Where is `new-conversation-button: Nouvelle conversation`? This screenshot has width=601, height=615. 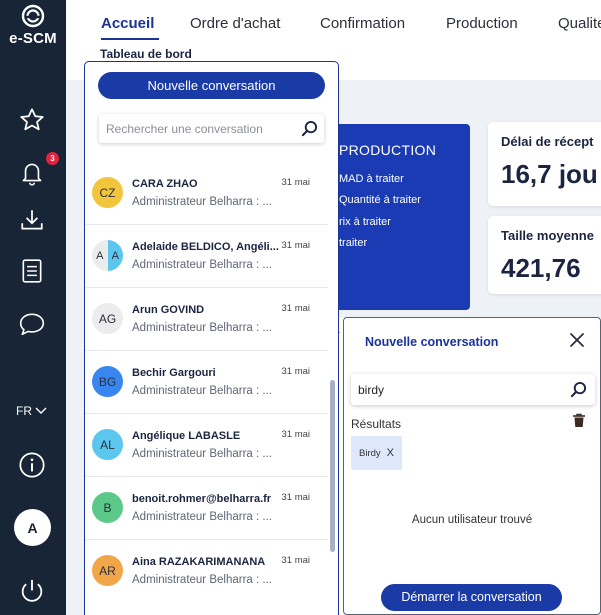 new-conversation-button: Nouvelle conversation is located at coordinates (211, 85).